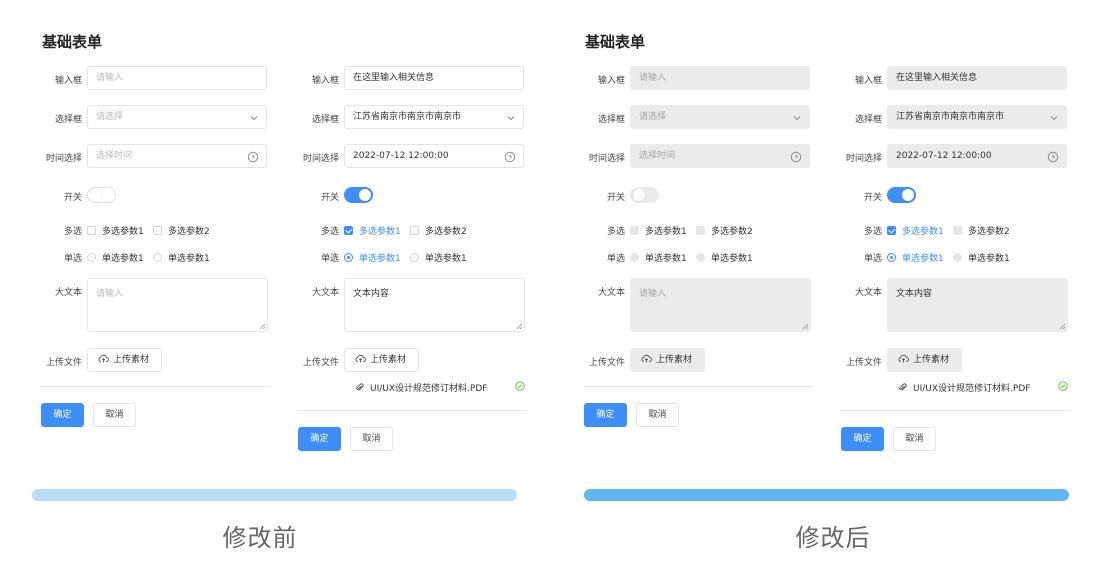 Image resolution: width=1120 pixels, height=578 pixels. What do you see at coordinates (510, 157) in the screenshot?
I see `clock-icon` at bounding box center [510, 157].